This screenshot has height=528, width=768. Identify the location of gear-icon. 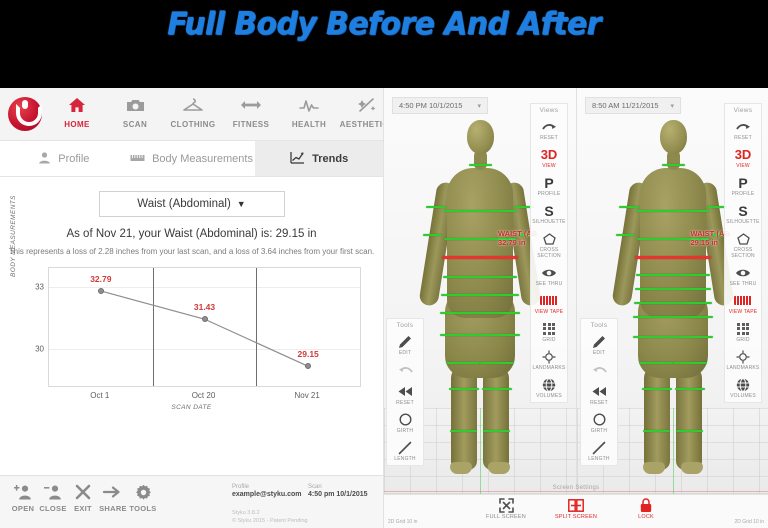
(143, 492).